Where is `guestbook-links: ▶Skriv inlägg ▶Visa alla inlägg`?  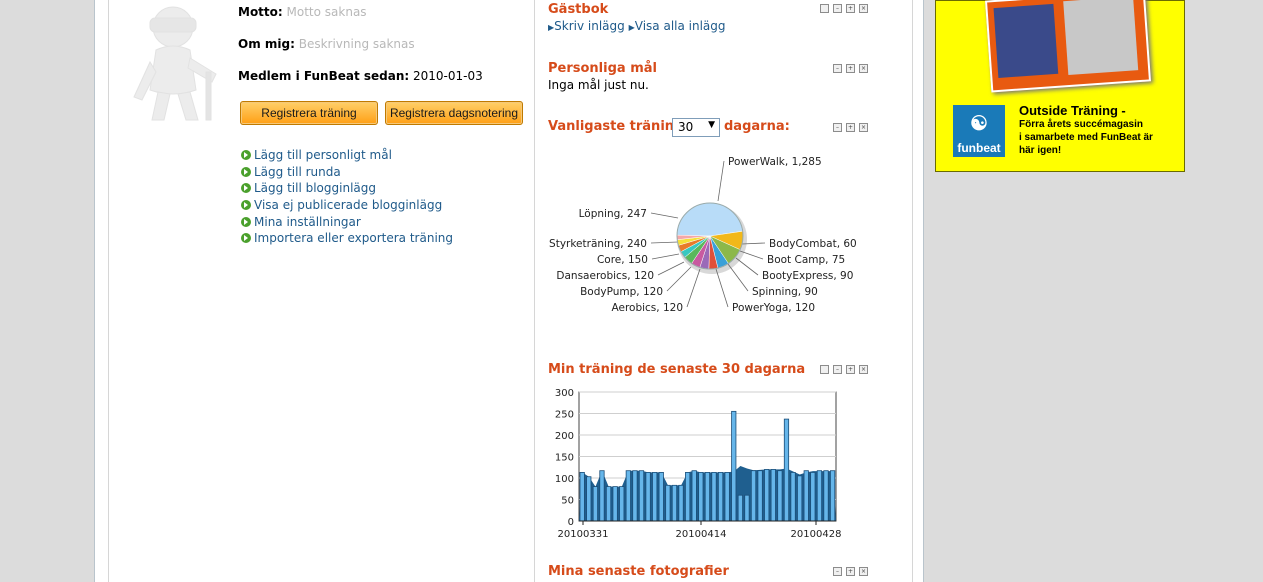 guestbook-links: ▶Skriv inlägg ▶Visa alla inlägg is located at coordinates (637, 26).